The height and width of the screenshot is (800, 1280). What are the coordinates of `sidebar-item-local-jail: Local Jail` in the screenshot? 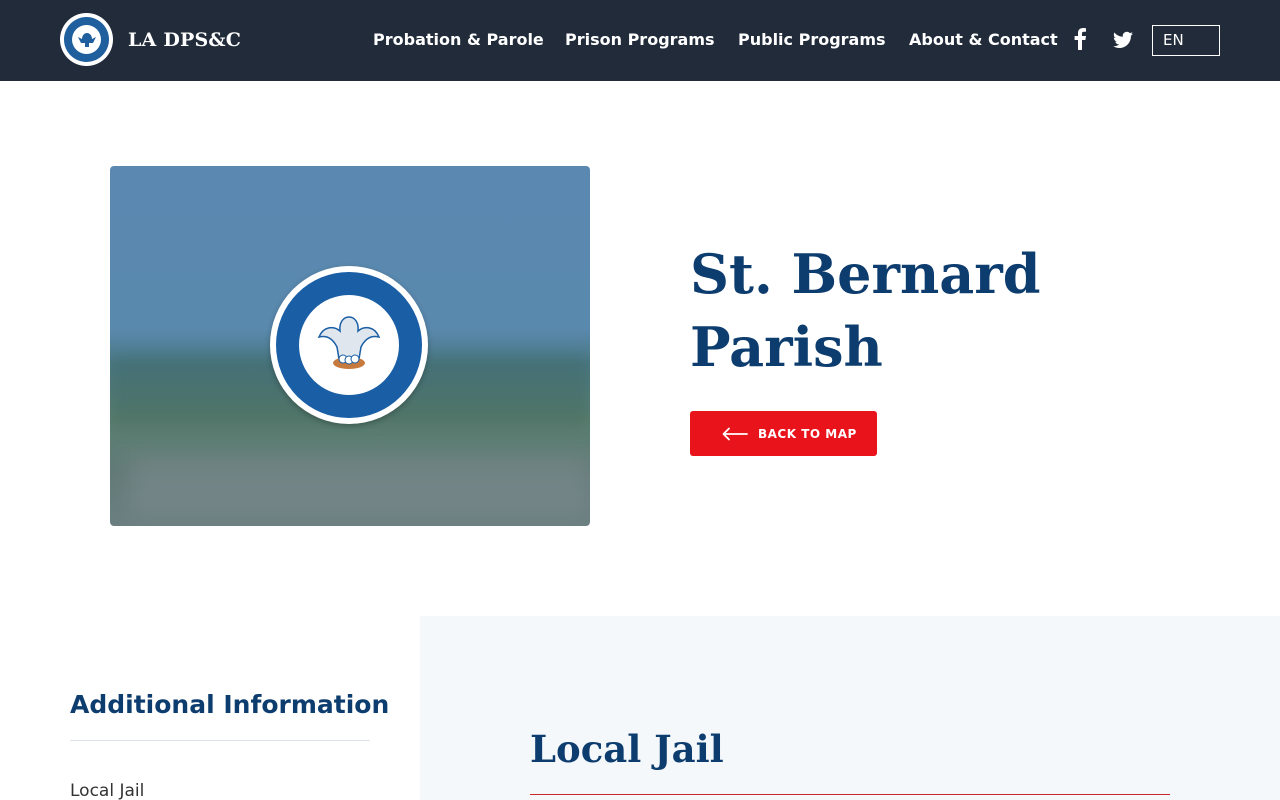 It's located at (107, 790).